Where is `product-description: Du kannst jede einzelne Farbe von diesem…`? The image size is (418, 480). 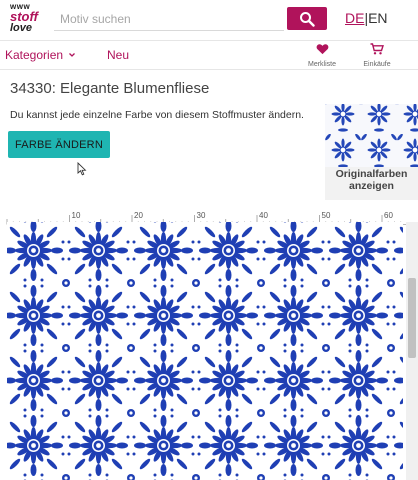 product-description: Du kannst jede einzelne Farbe von diesem… is located at coordinates (157, 115).